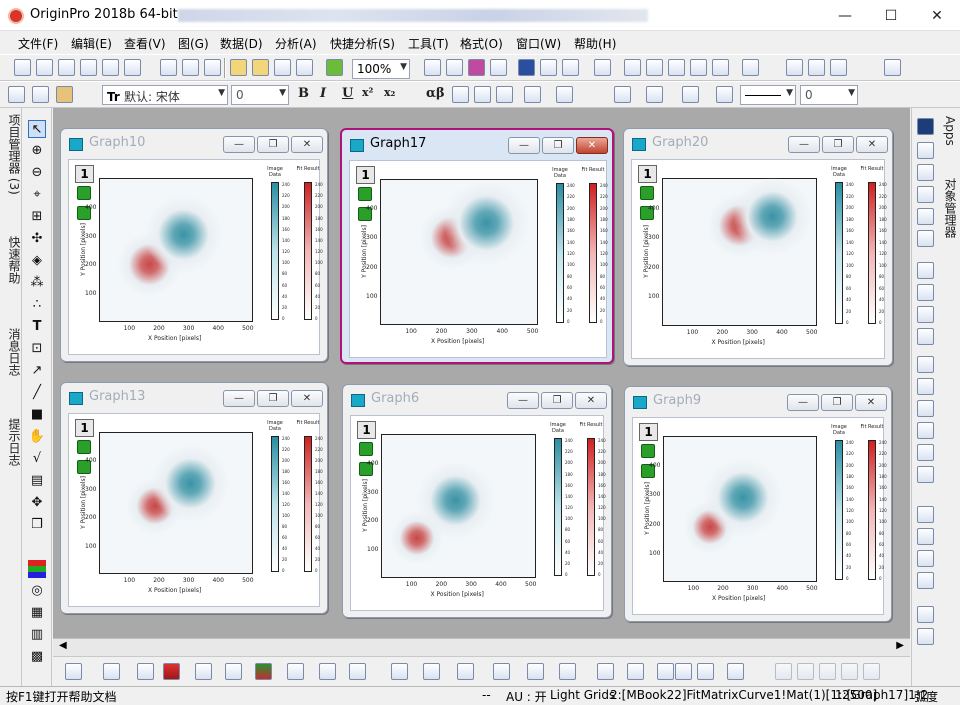 This screenshot has width=960, height=705. I want to click on front-icon, so click(925, 514).